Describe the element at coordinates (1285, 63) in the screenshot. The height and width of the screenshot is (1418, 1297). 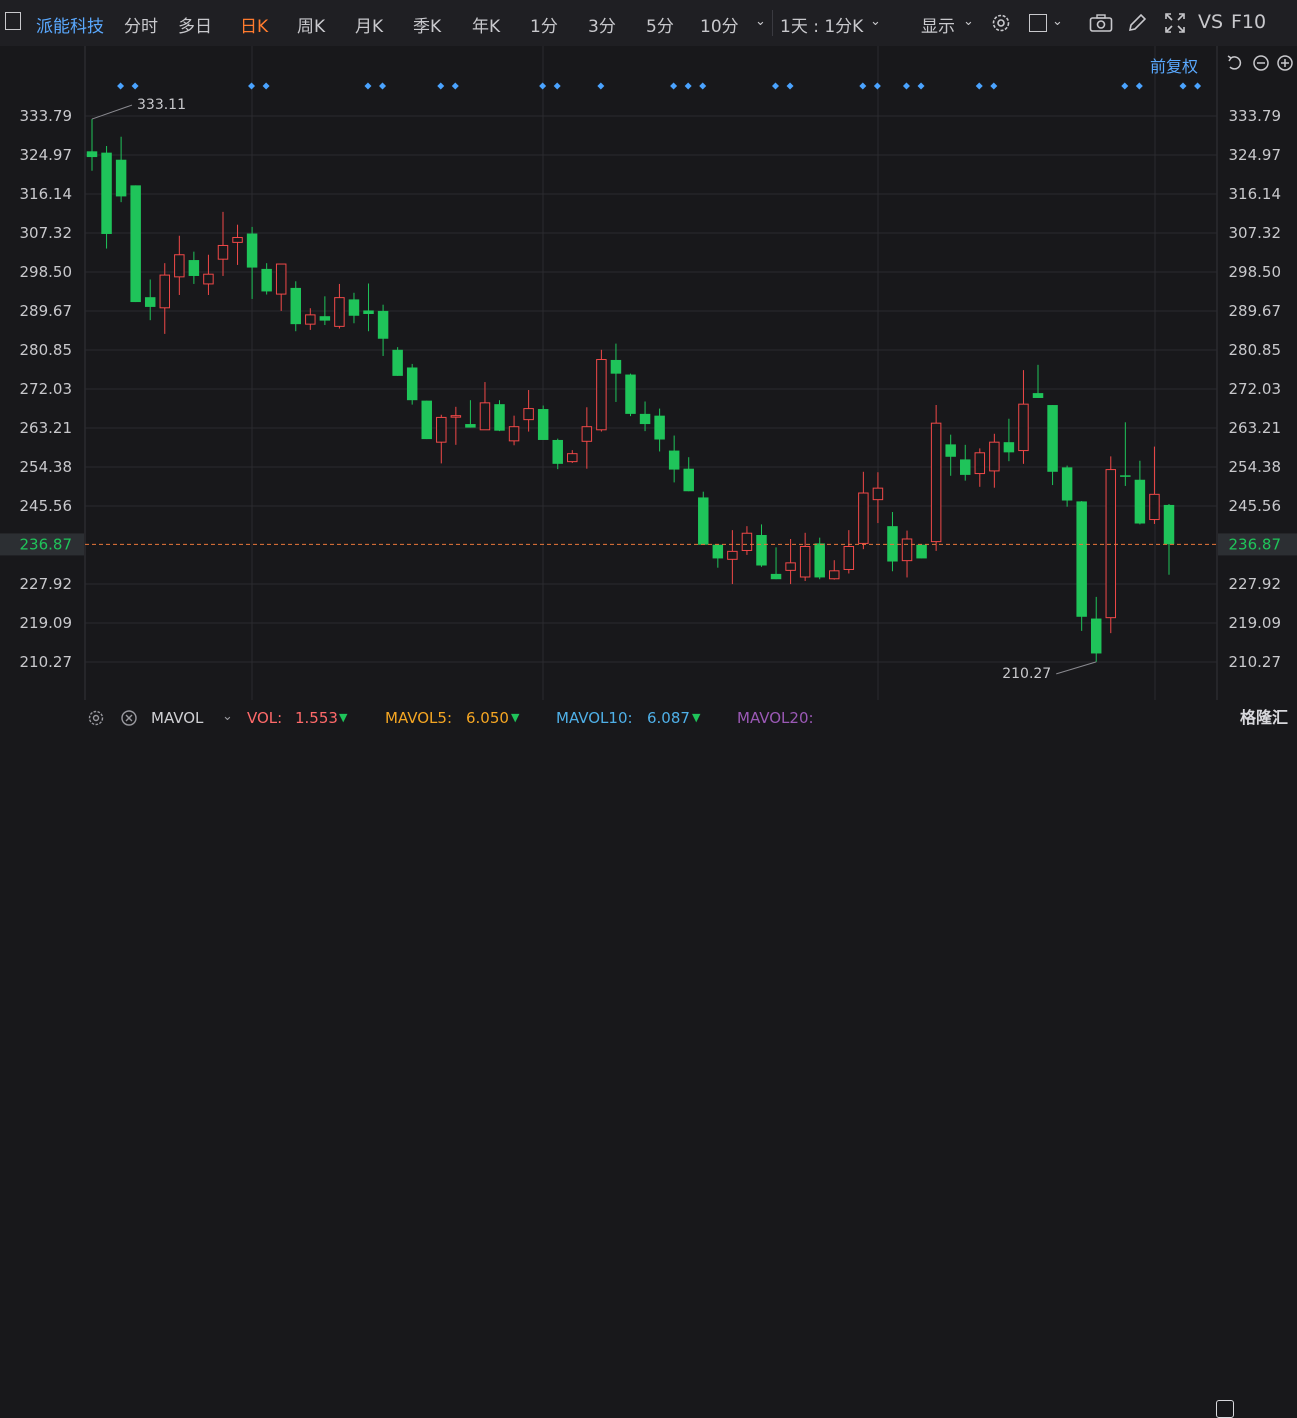
I see `zoom-in-icon` at that location.